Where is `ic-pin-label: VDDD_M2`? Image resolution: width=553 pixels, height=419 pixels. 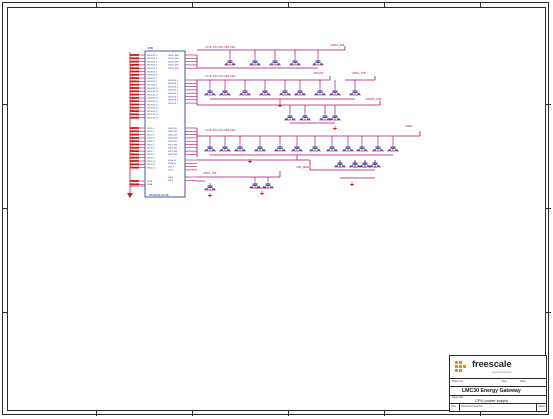 ic-pin-label: VDDD_M2 is located at coordinates (172, 132).